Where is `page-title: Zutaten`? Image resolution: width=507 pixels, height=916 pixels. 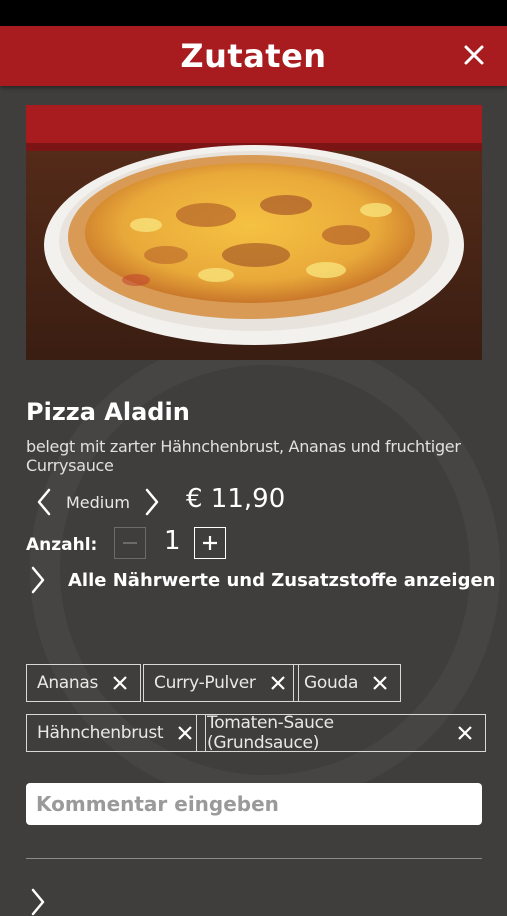
page-title: Zutaten is located at coordinates (253, 56).